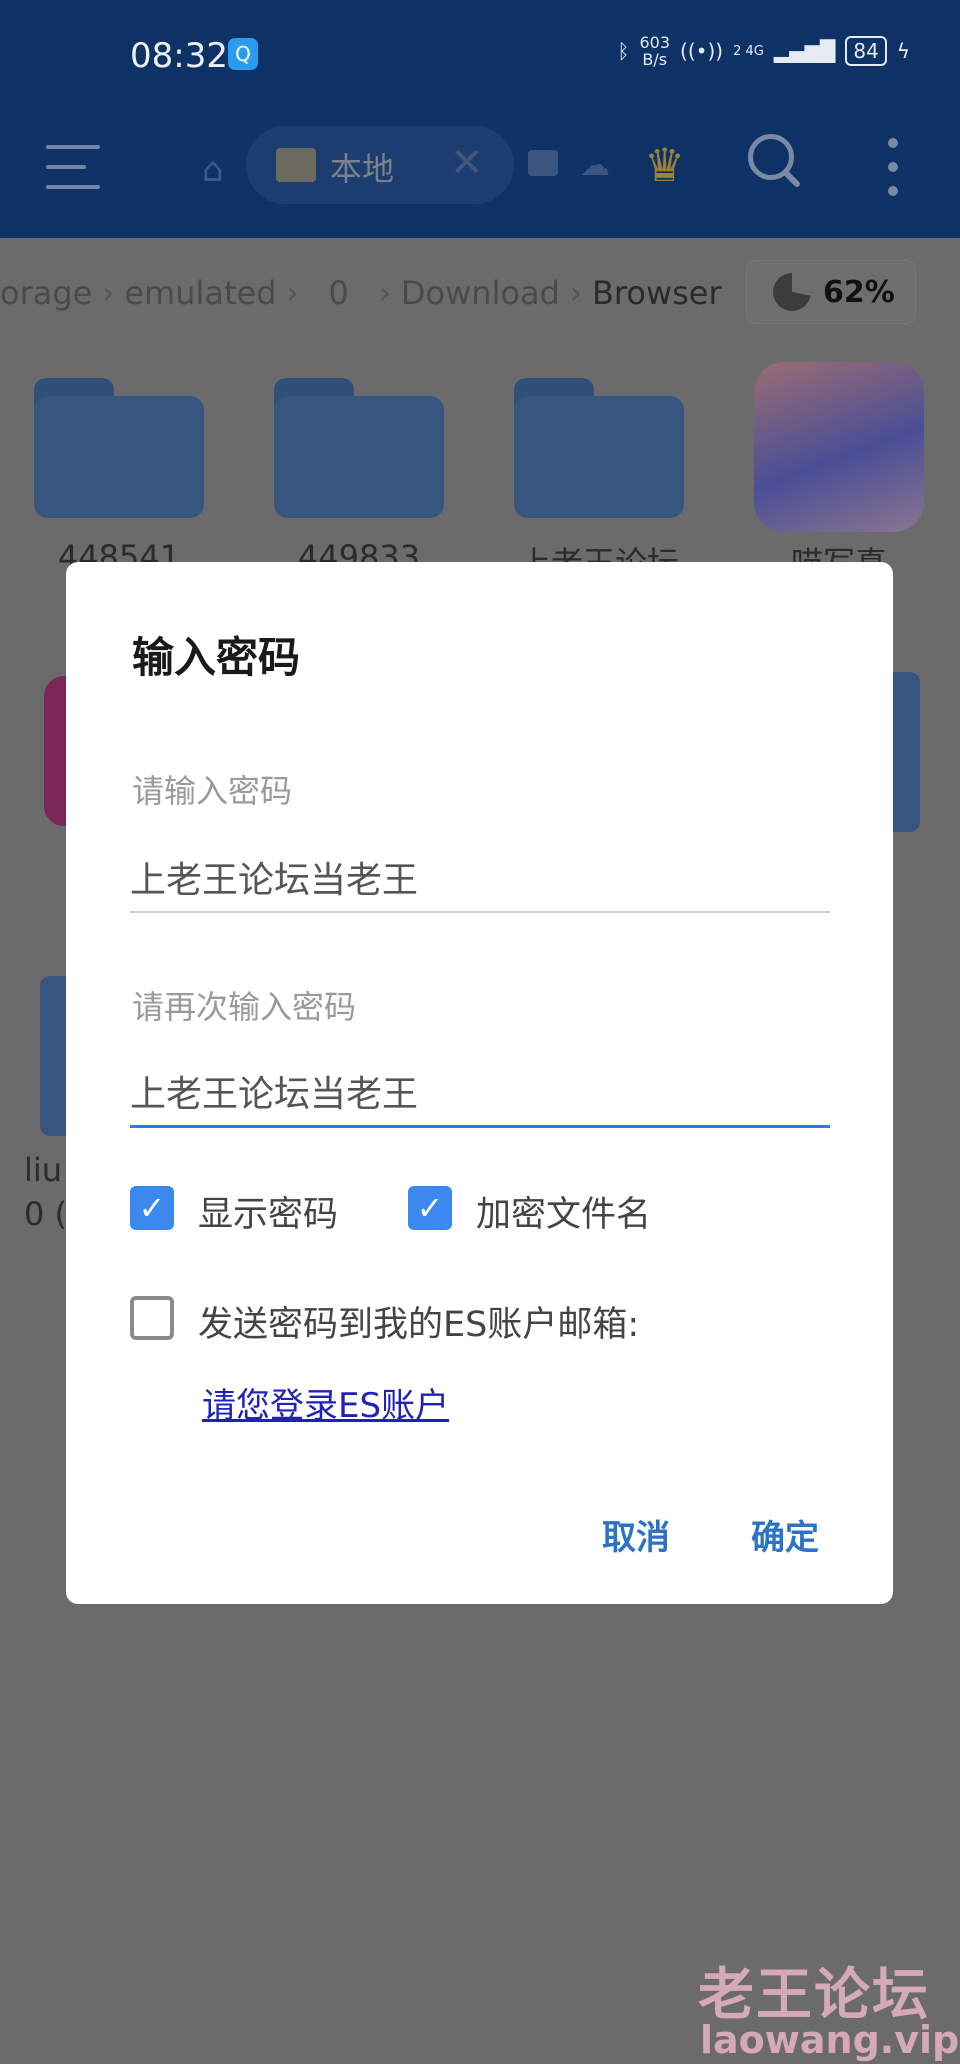  Describe the element at coordinates (362, 169) in the screenshot. I see `tab-label: 本地` at that location.